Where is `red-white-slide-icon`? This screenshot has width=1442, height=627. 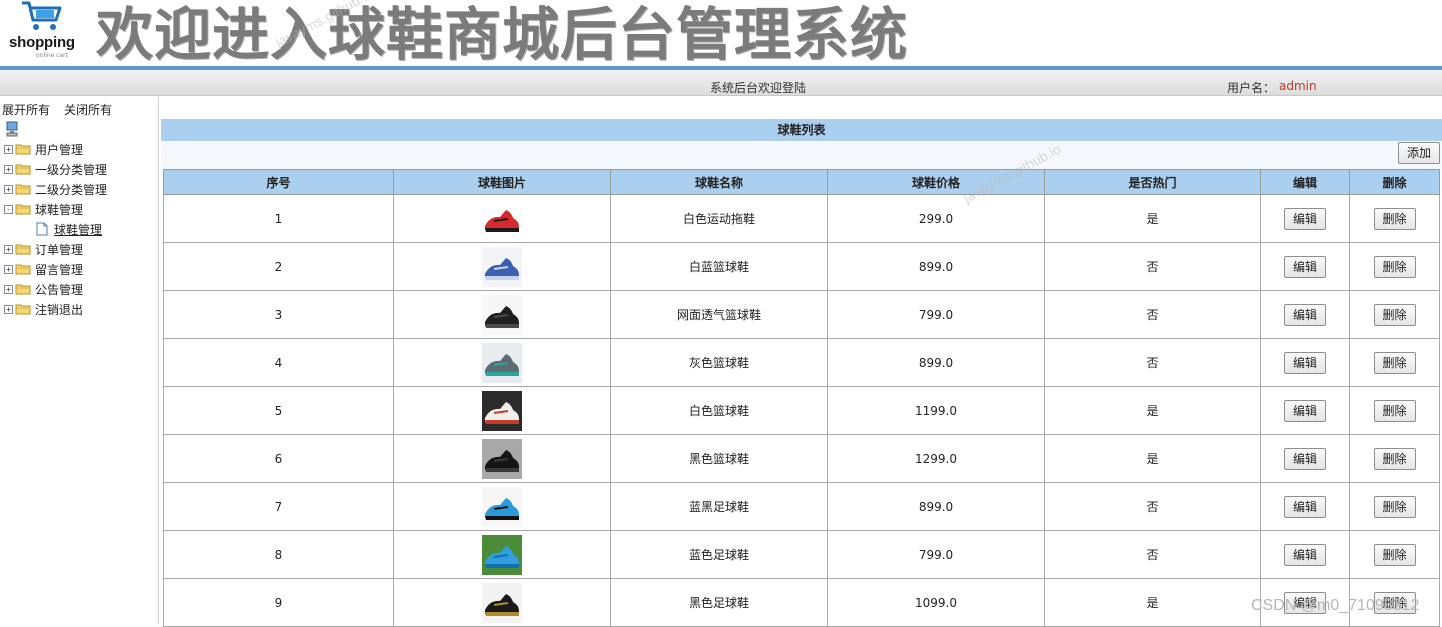
red-white-slide-icon is located at coordinates (502, 218).